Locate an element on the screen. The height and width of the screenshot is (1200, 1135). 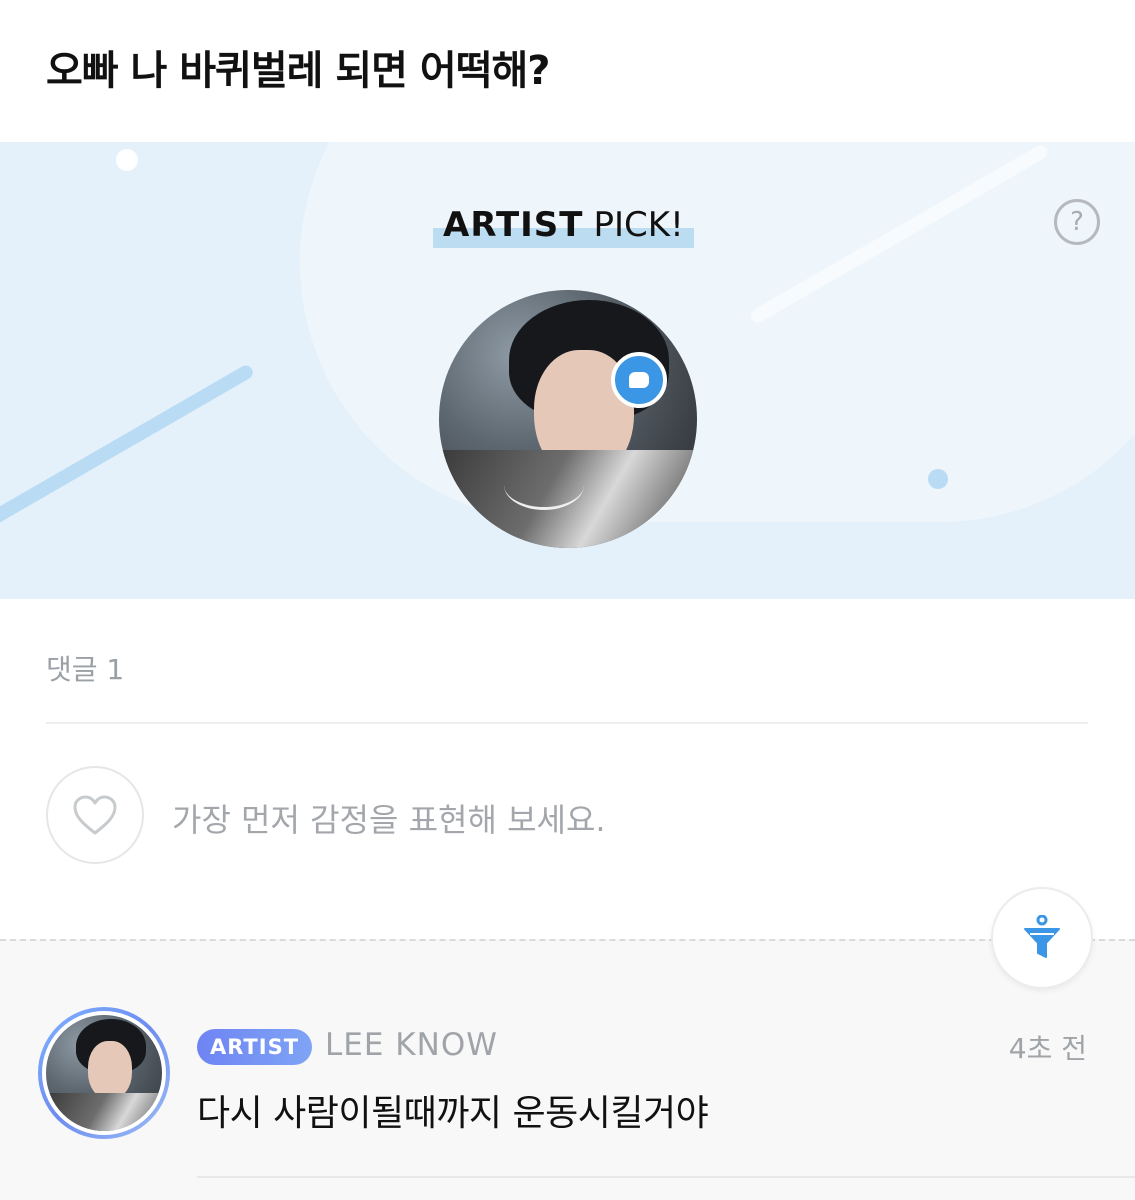
question-circle-icon: ? is located at coordinates (1077, 222).